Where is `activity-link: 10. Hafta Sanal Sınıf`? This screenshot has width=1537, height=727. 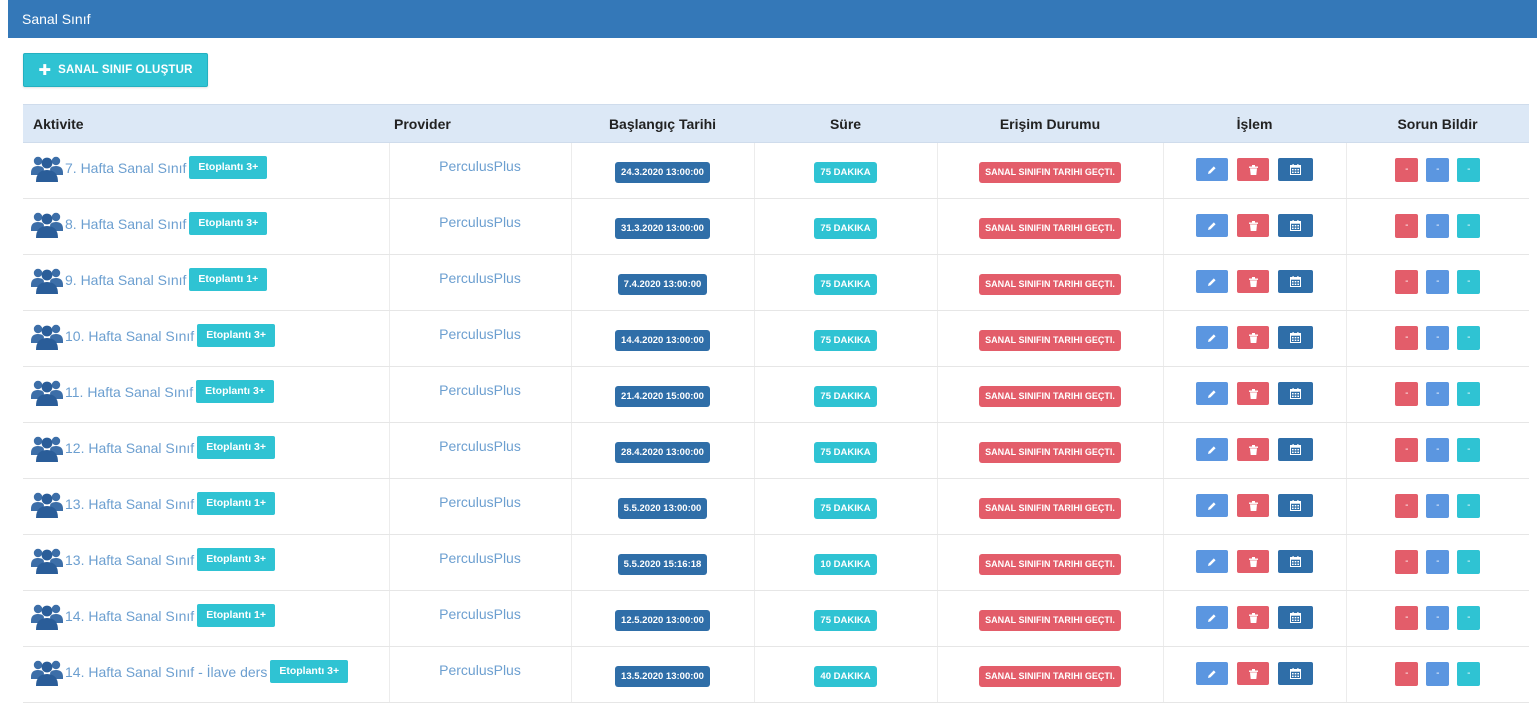 activity-link: 10. Hafta Sanal Sınıf is located at coordinates (129, 336).